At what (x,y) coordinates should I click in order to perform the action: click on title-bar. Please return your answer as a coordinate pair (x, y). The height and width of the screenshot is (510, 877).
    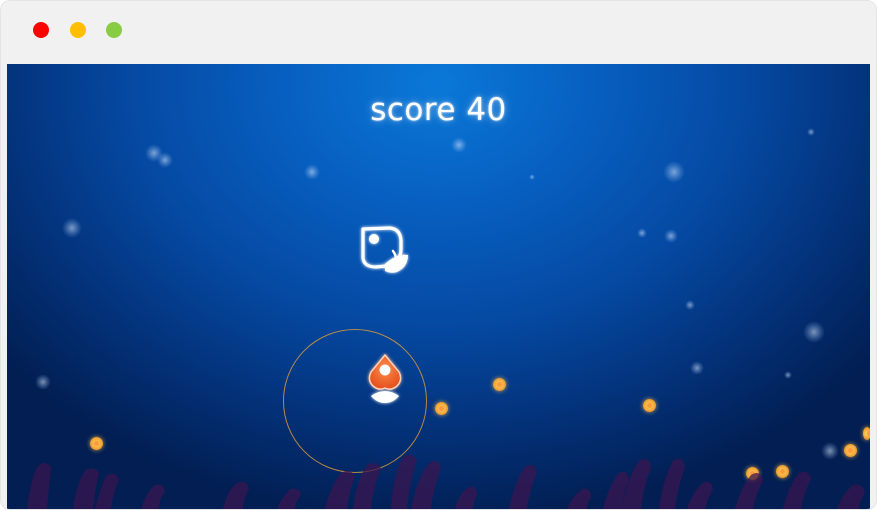
    Looking at the image, I should click on (438, 32).